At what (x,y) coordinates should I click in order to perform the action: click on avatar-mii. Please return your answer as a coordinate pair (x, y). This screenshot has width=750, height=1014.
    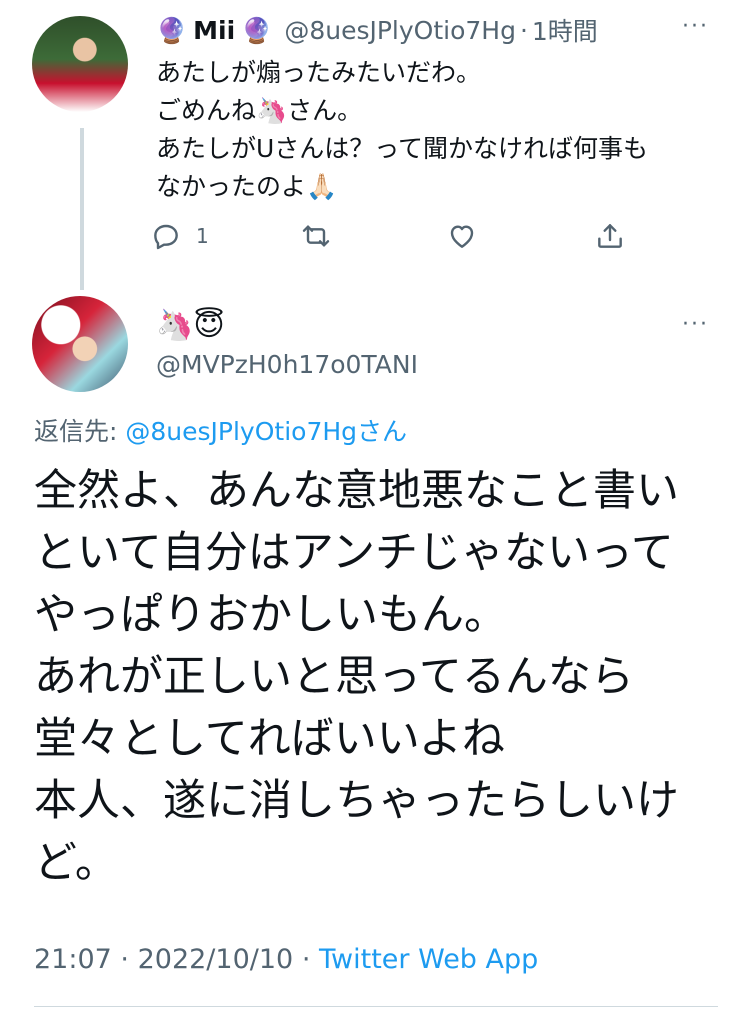
    Looking at the image, I should click on (80, 64).